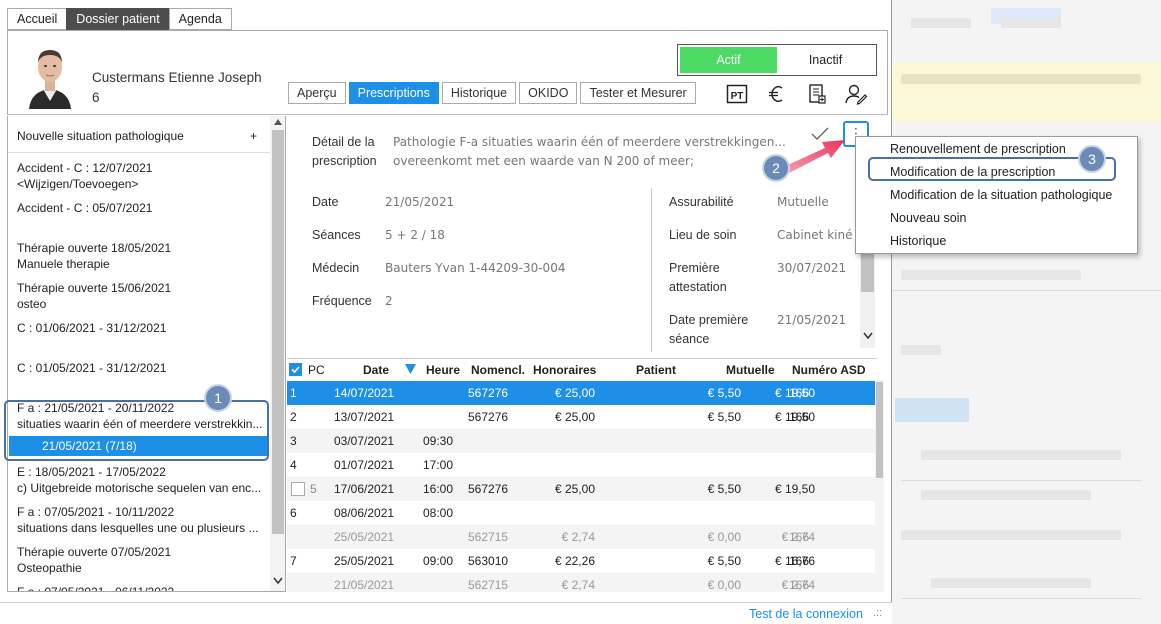  I want to click on tab-dossier-patient: Dossier patient, so click(117, 19).